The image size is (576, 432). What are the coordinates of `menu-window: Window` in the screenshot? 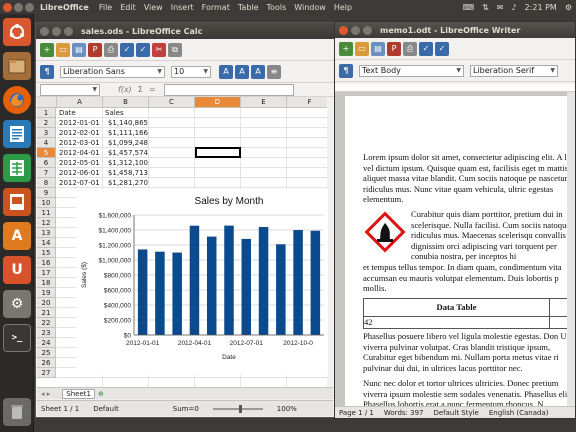 It's located at (310, 7).